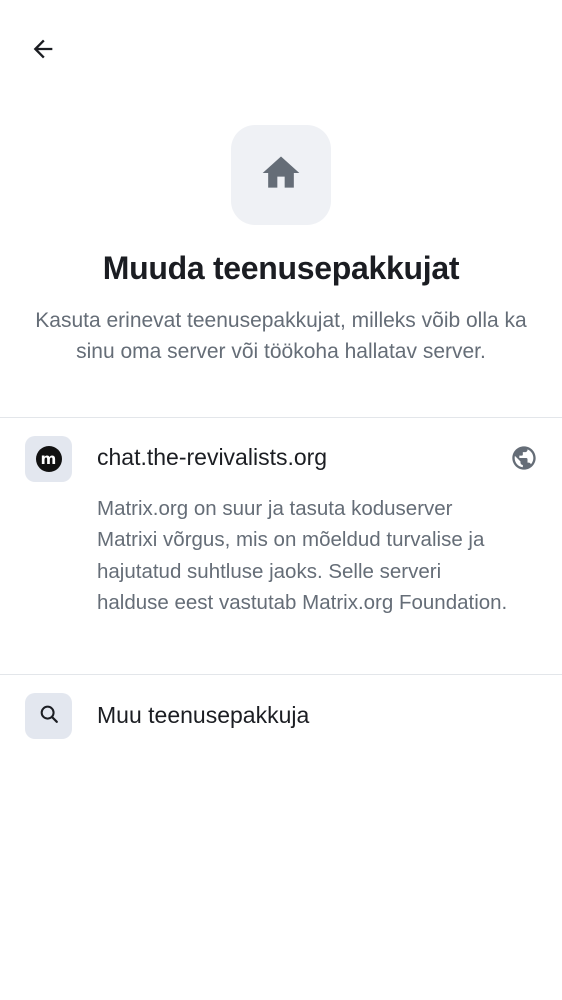 The height and width of the screenshot is (1000, 562). Describe the element at coordinates (281, 268) in the screenshot. I see `page-title: Muuda teenusepakkujat` at that location.